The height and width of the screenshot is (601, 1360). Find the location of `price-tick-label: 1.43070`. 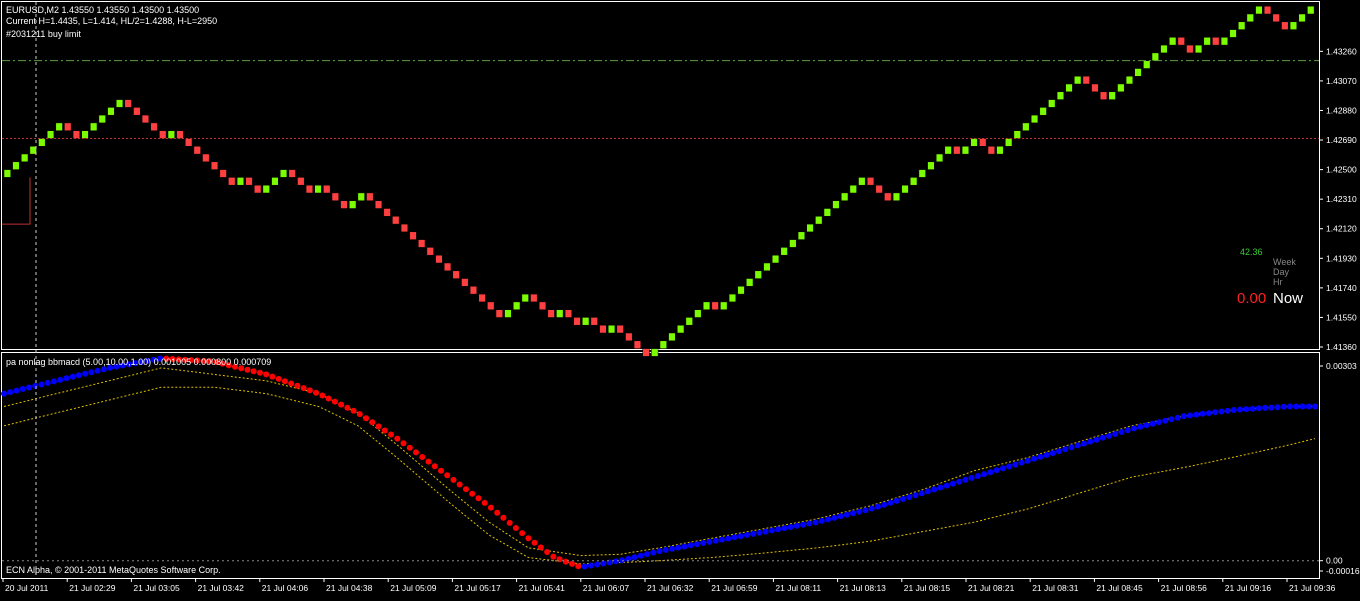

price-tick-label: 1.43070 is located at coordinates (1341, 81).